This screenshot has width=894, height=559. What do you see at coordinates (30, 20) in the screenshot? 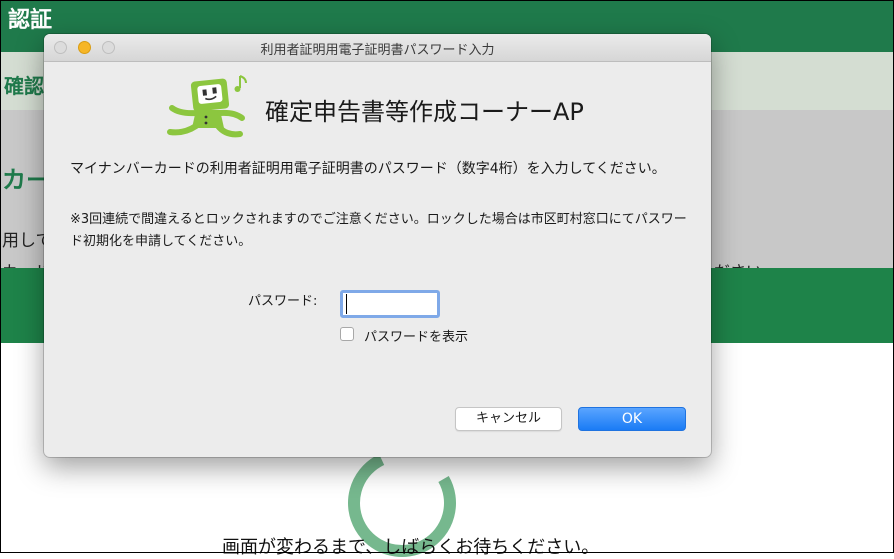
I see `page-header-title: 認証` at bounding box center [30, 20].